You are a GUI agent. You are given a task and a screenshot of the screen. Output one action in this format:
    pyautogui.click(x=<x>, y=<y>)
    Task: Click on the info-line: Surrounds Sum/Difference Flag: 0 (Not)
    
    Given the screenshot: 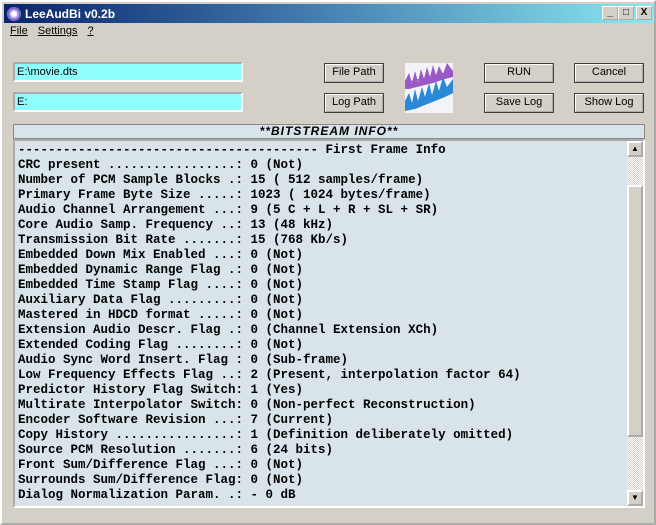 What is the action you would take?
    pyautogui.click(x=161, y=480)
    